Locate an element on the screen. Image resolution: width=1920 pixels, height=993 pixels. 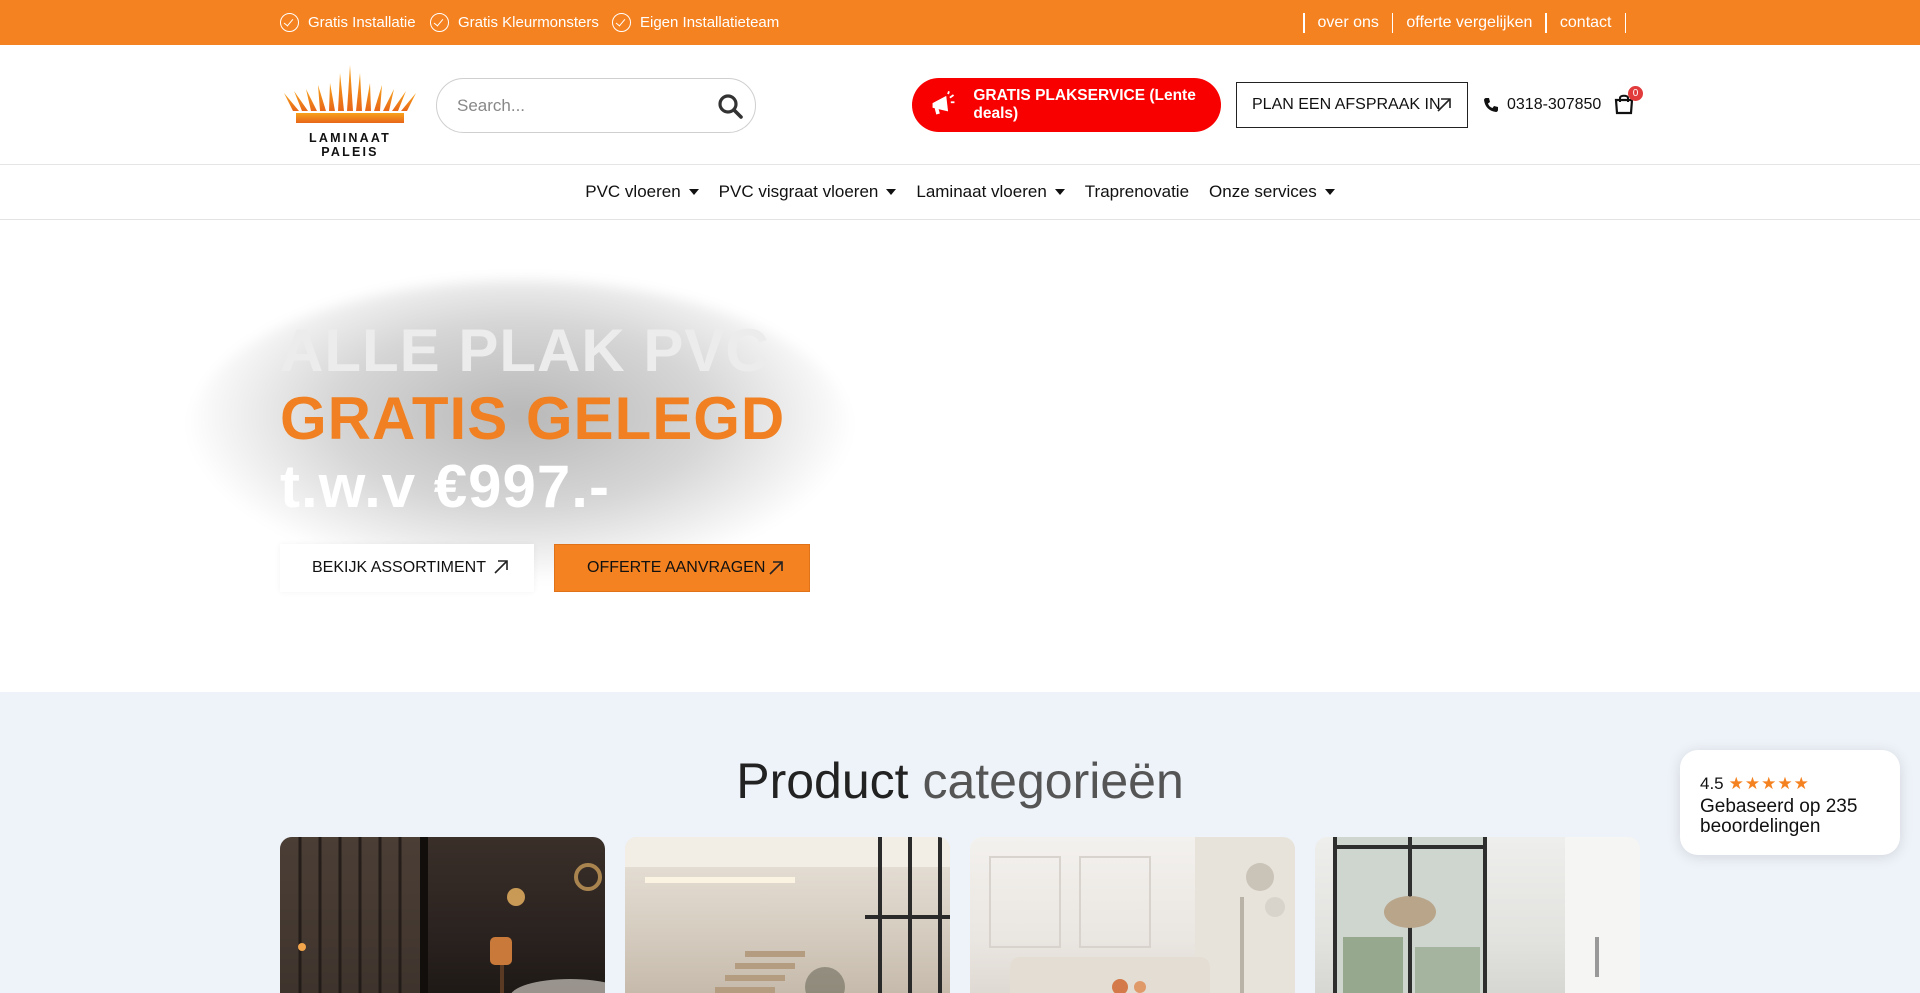
bedroom-photo is located at coordinates (442, 915).